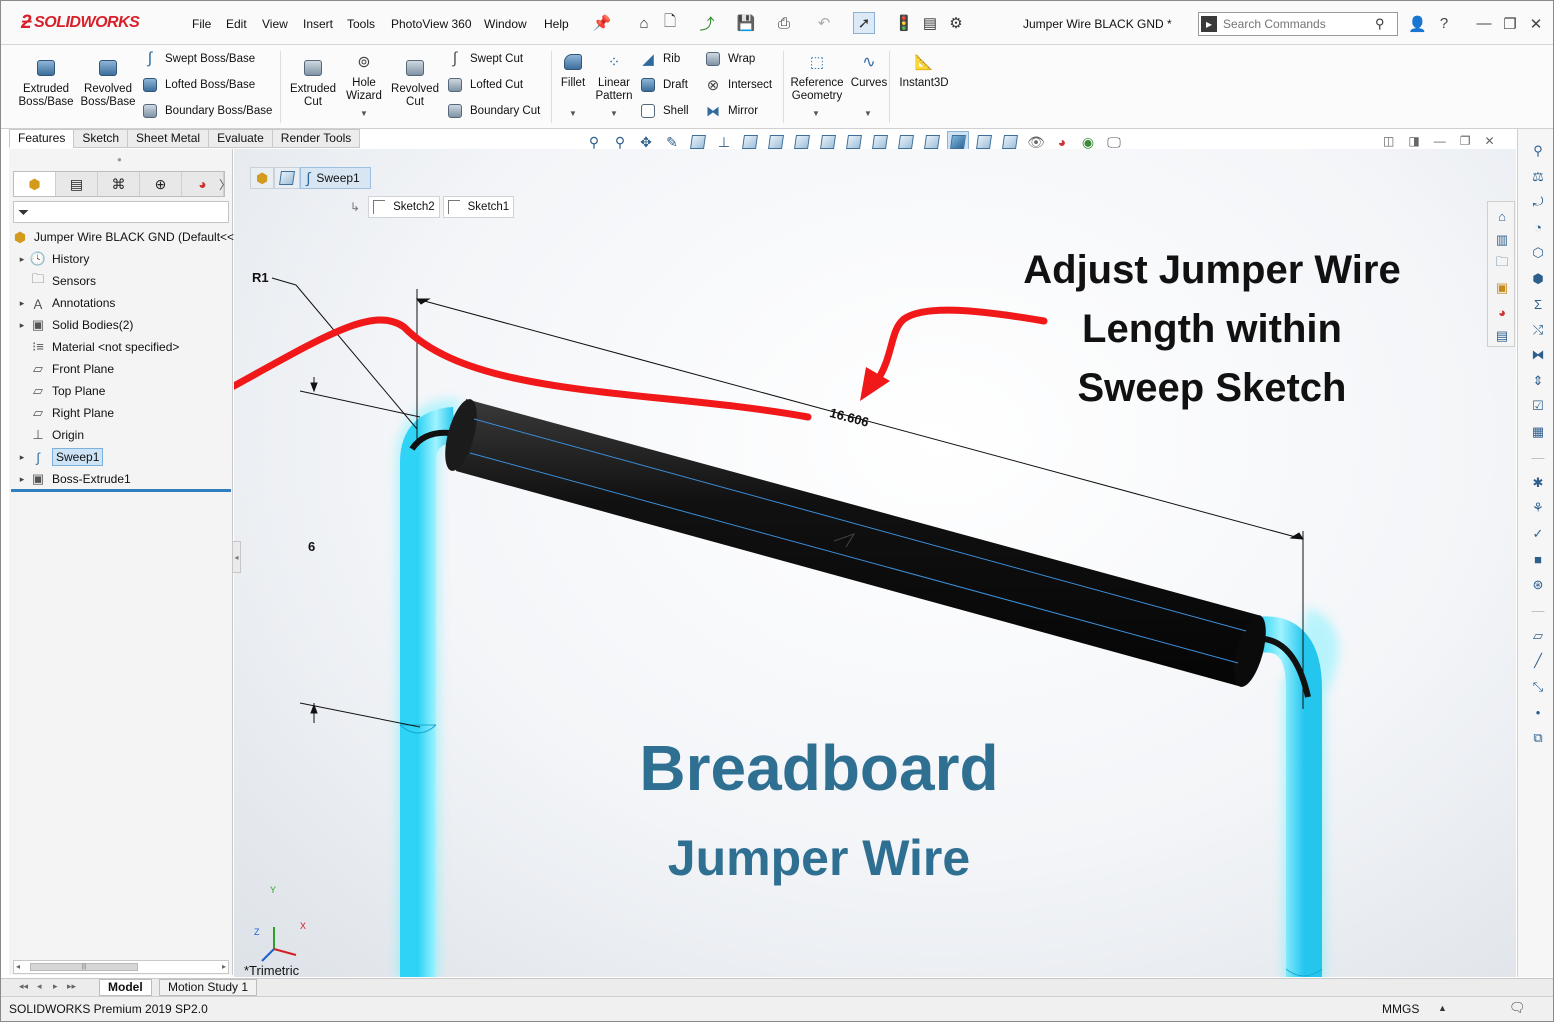  I want to click on breadcrumb-sketch1: Sketch1, so click(478, 207).